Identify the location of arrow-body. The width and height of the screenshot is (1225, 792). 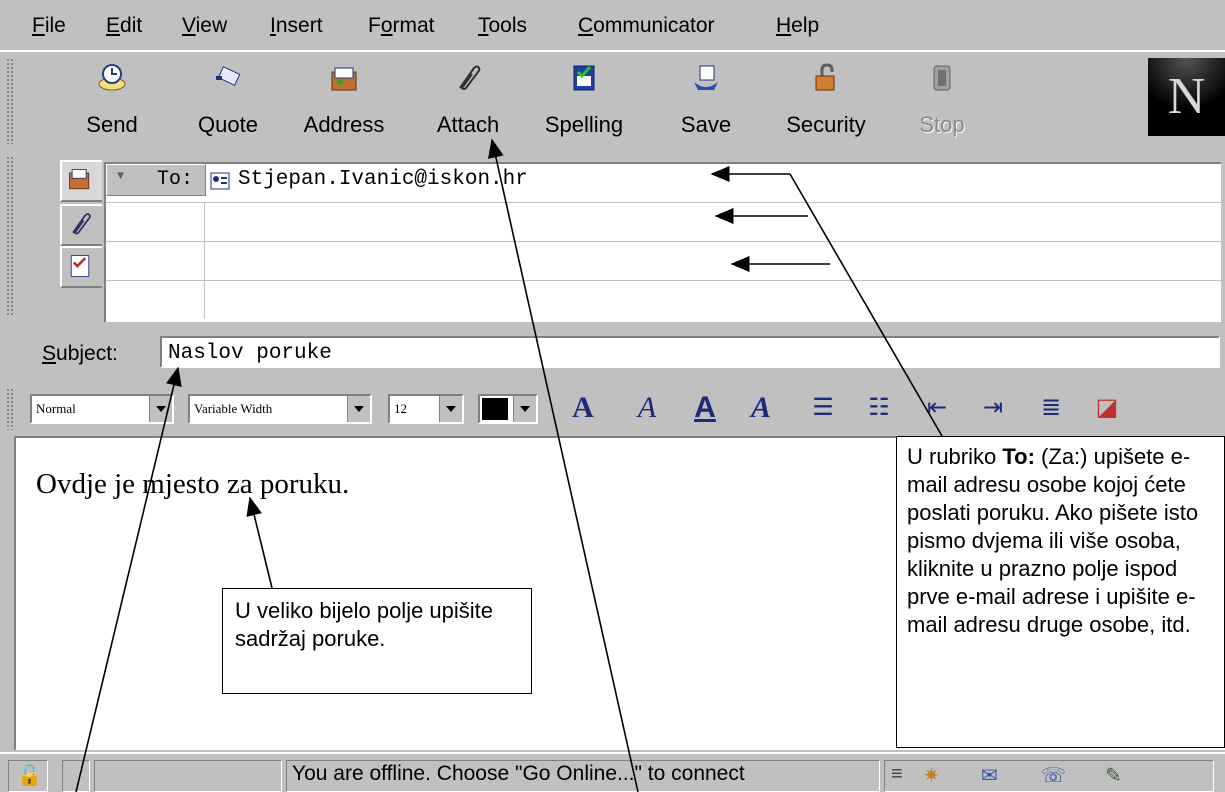
(259, 542).